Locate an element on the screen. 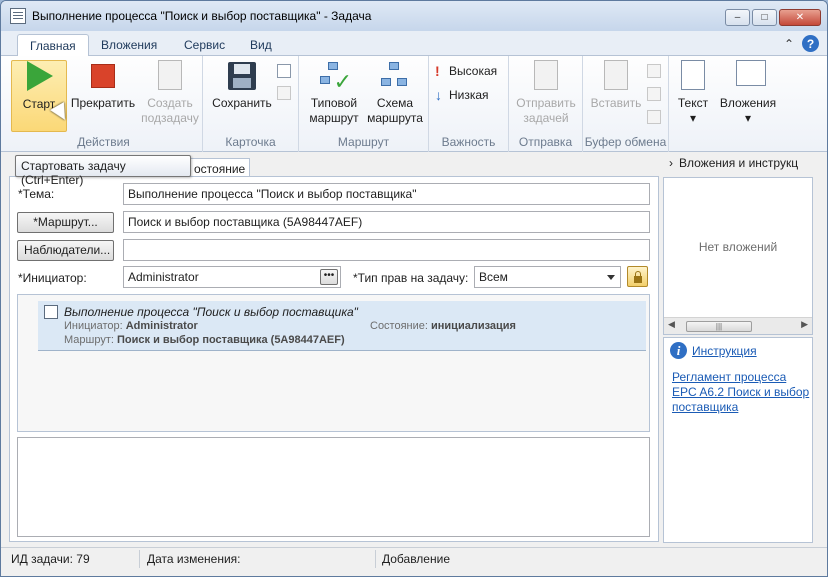 This screenshot has height=577, width=828. tab-attachments: Вложения is located at coordinates (129, 45).